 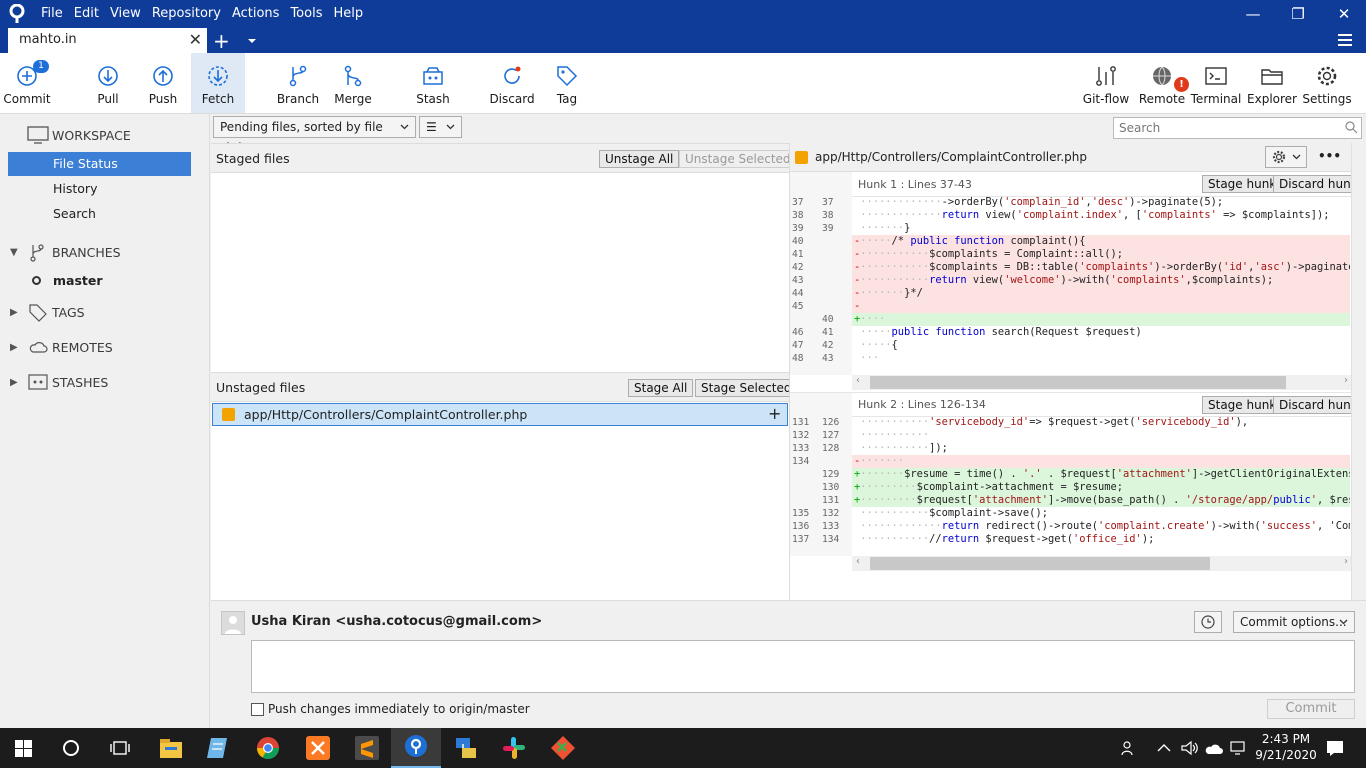 I want to click on file-explorer-taskbar-icon, so click(x=171, y=748).